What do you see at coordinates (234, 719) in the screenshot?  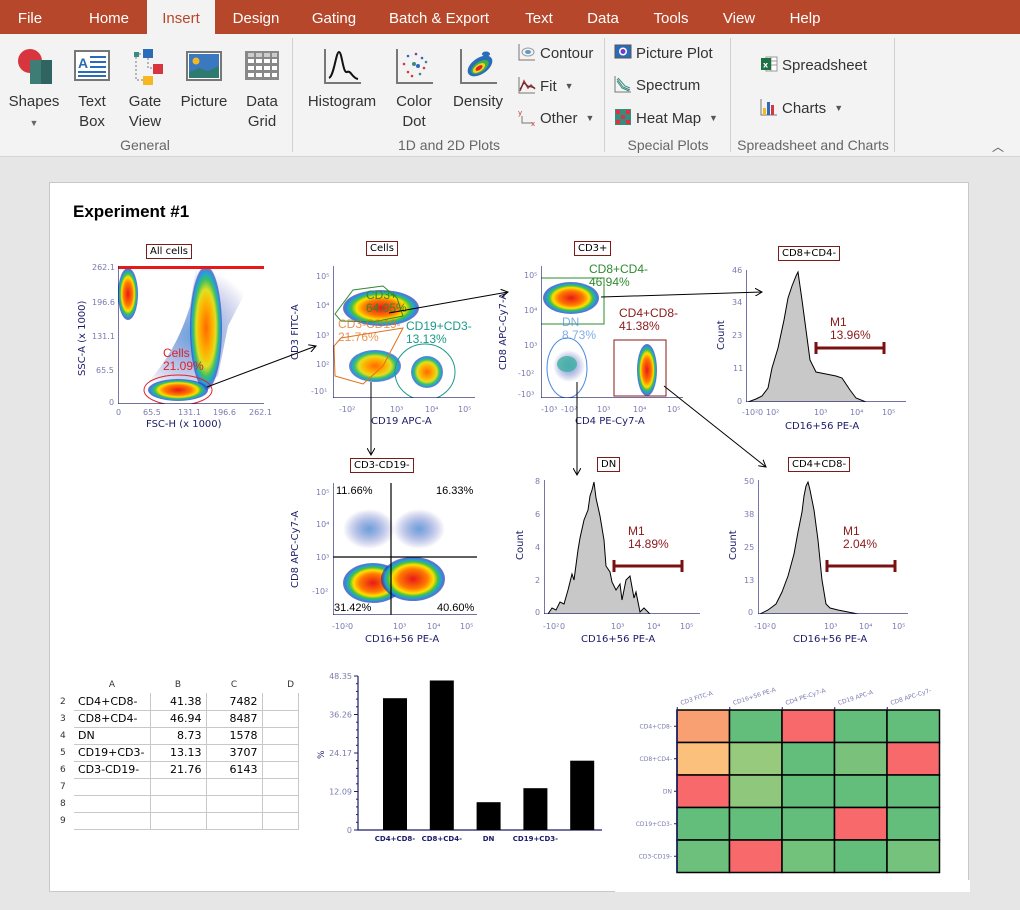 I see `cell: 8487` at bounding box center [234, 719].